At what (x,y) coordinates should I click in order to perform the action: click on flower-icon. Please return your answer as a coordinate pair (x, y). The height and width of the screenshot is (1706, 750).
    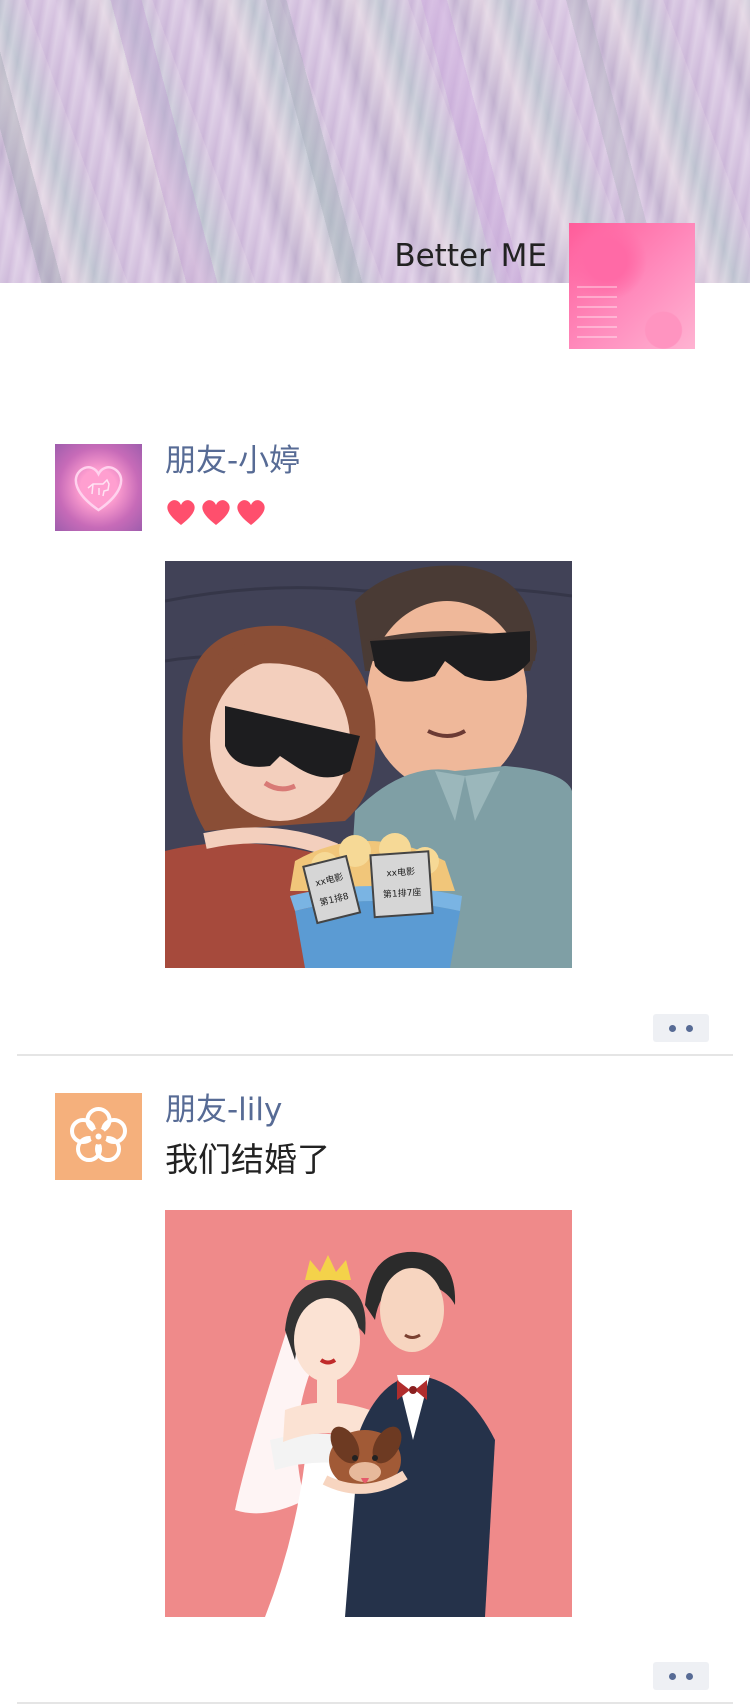
    Looking at the image, I should click on (98, 1134).